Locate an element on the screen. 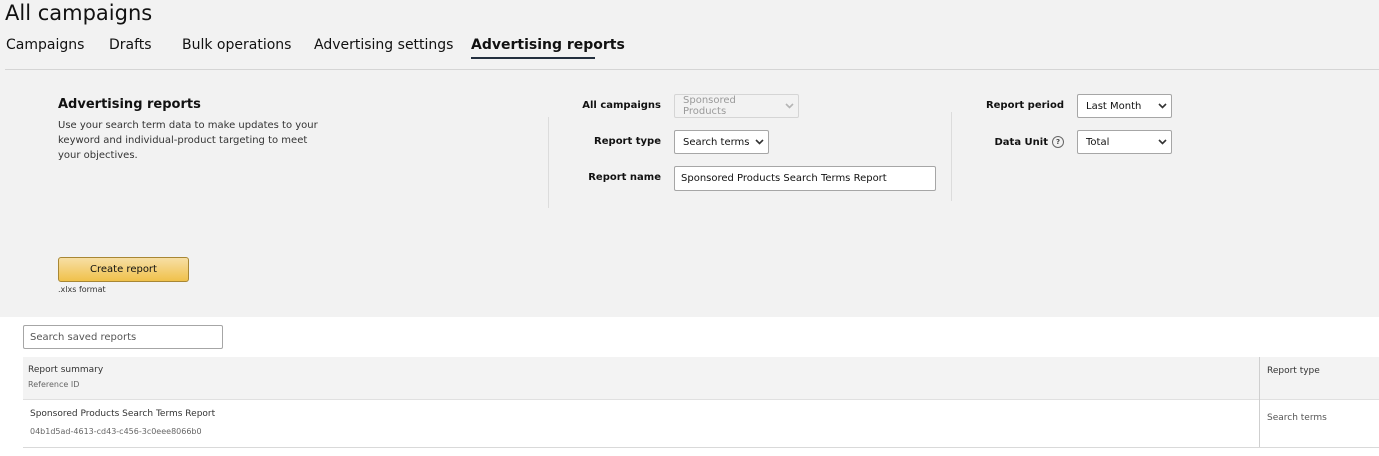  data-unit-value: Total is located at coordinates (1098, 142).